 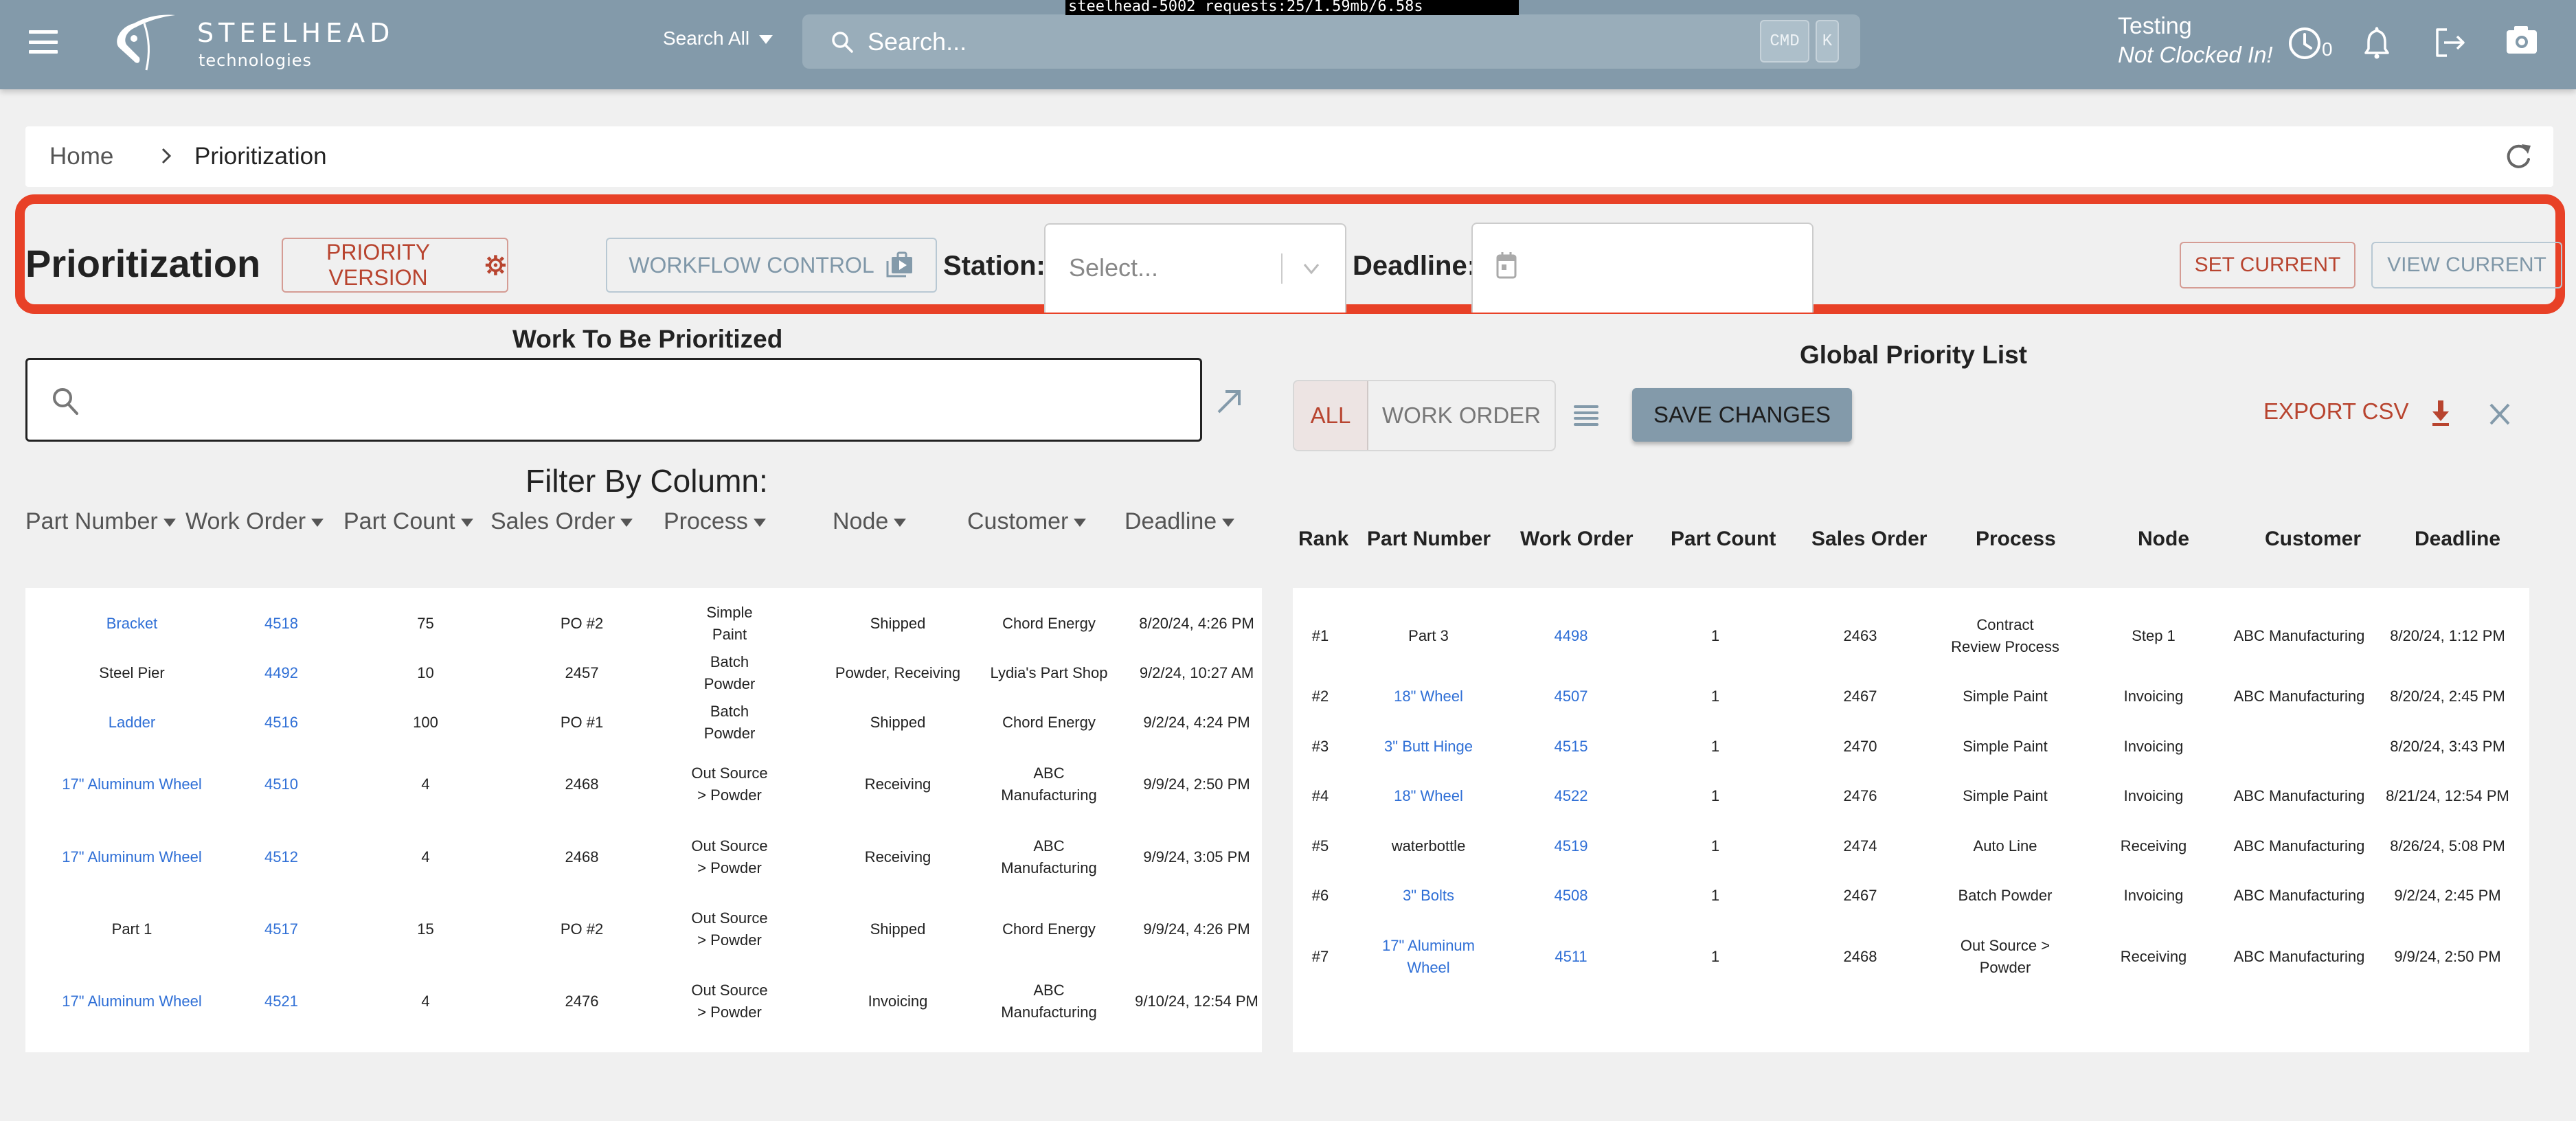 I want to click on cell-wo: 4511, so click(x=1571, y=957).